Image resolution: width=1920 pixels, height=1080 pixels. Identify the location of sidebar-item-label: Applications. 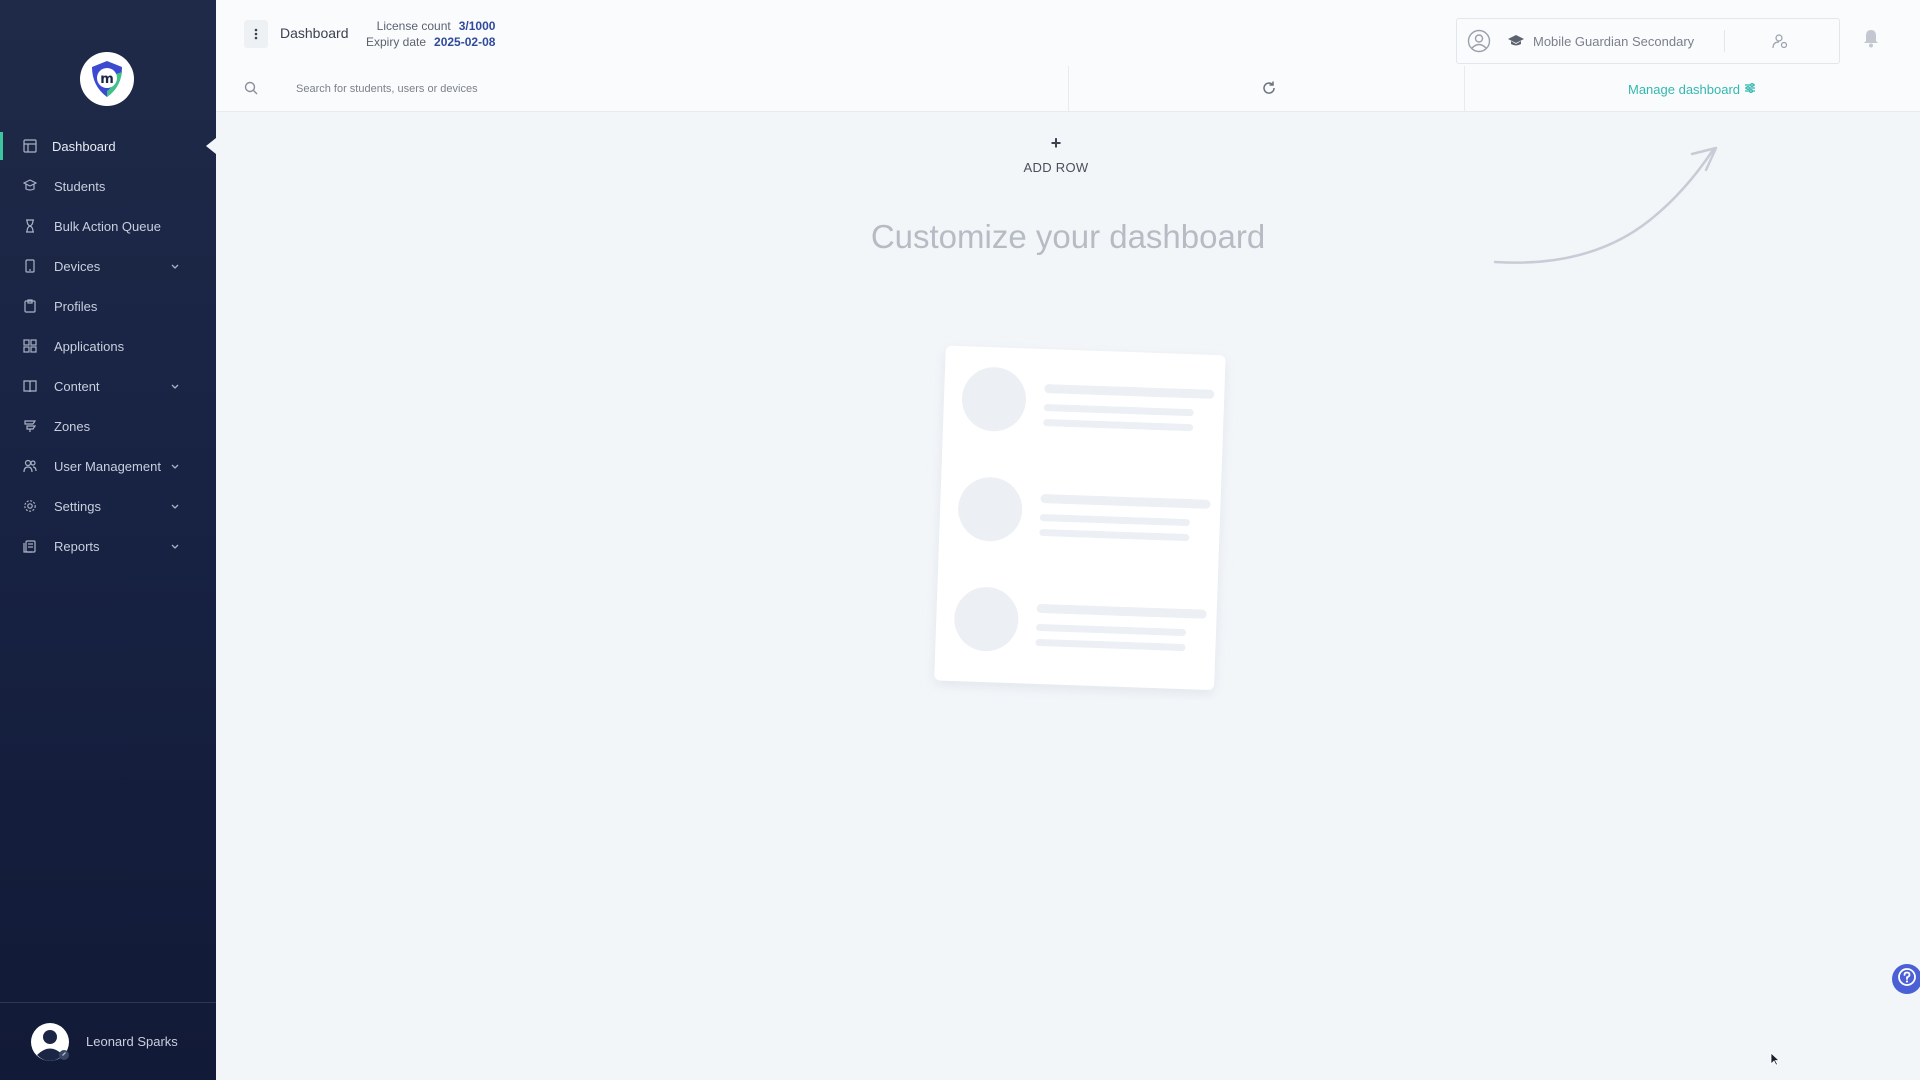
(89, 346).